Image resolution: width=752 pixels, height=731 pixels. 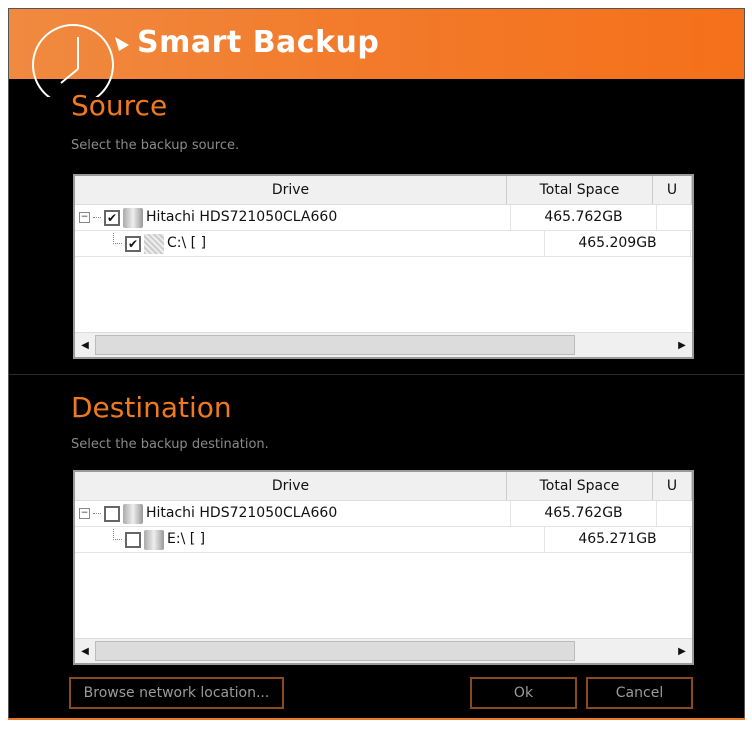 I want to click on table-row: − Hitachi HDS721050CLA660 465.762GB, so click(x=383, y=514).